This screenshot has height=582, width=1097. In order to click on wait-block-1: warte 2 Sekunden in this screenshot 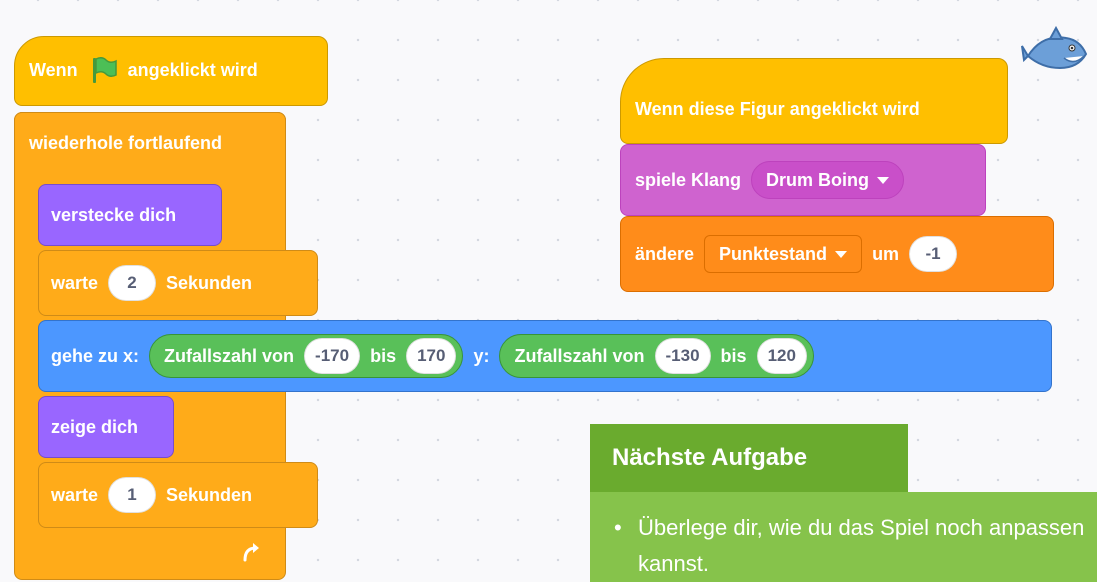, I will do `click(178, 283)`.